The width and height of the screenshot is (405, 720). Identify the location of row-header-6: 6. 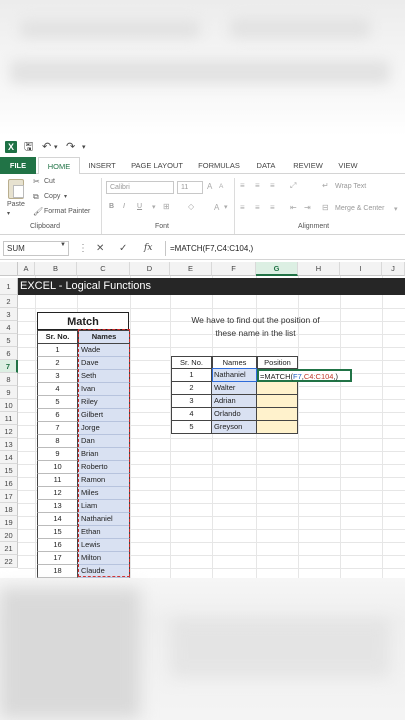
(9, 353).